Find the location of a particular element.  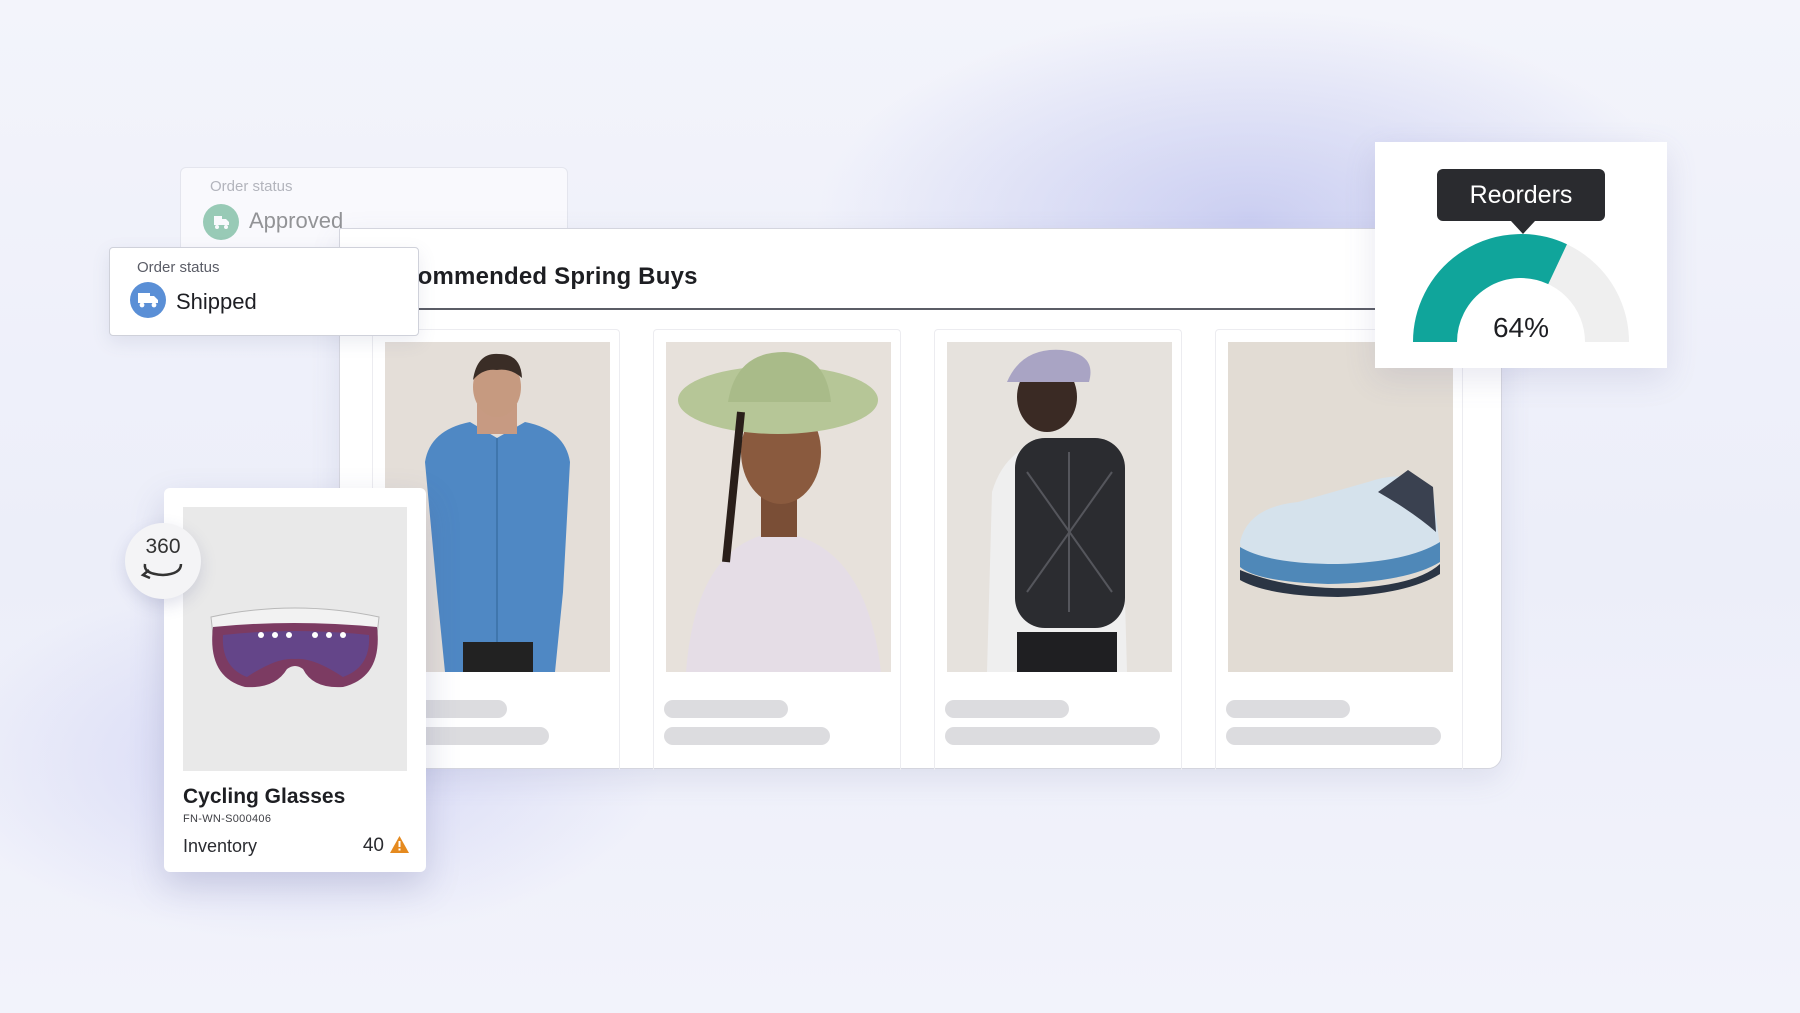

inventory-label: Inventory is located at coordinates (220, 846).